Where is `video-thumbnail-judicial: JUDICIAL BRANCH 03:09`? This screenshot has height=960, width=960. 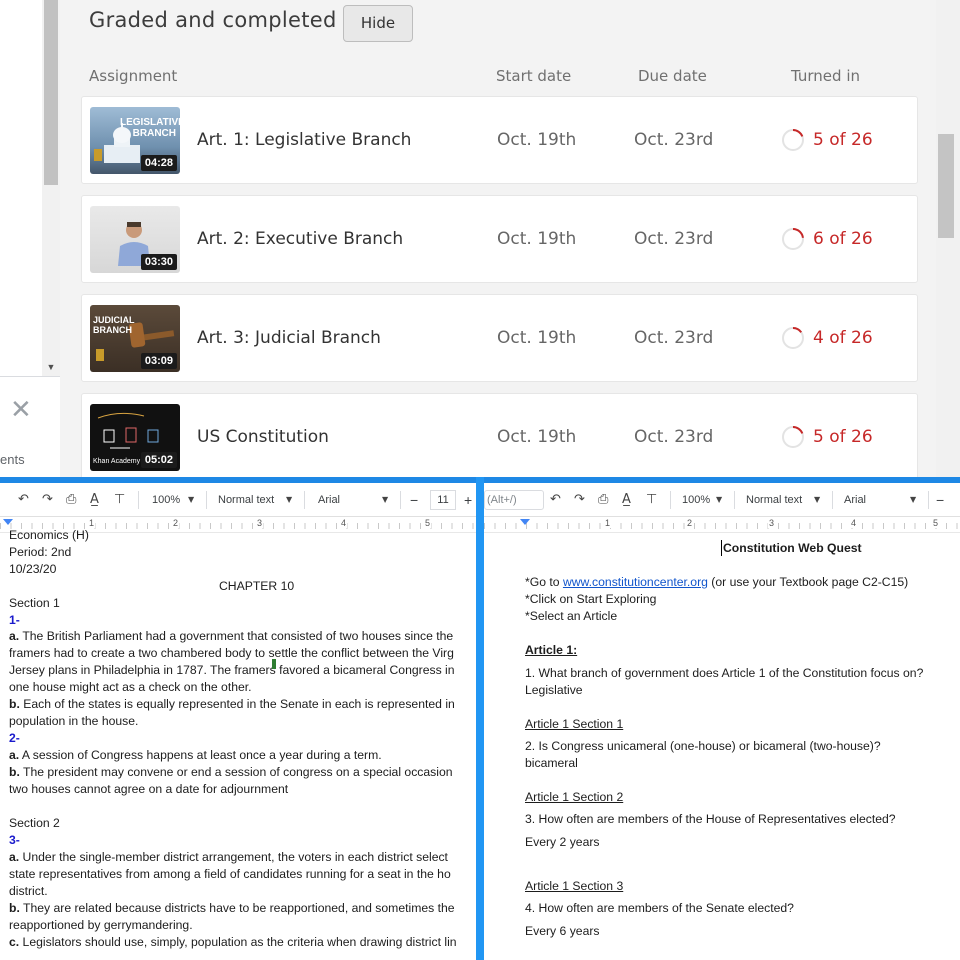 video-thumbnail-judicial: JUDICIAL BRANCH 03:09 is located at coordinates (135, 338).